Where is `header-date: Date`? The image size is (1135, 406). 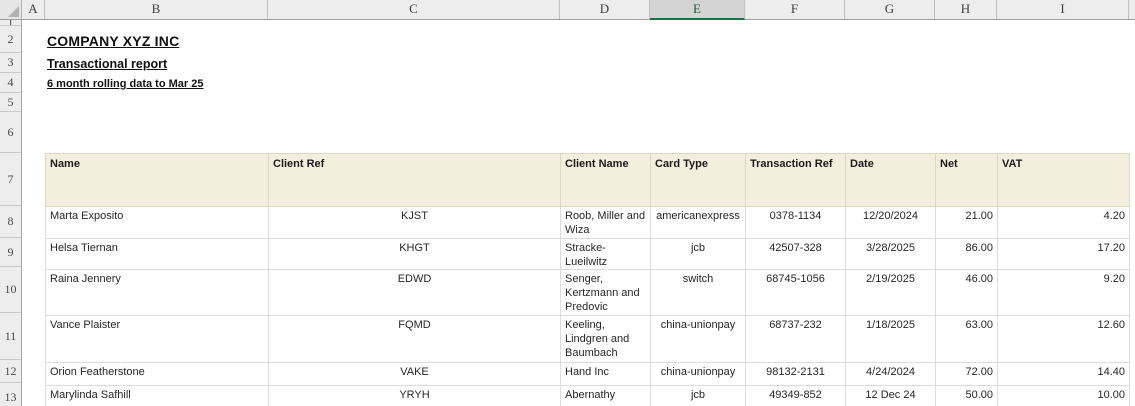
header-date: Date is located at coordinates (890, 180).